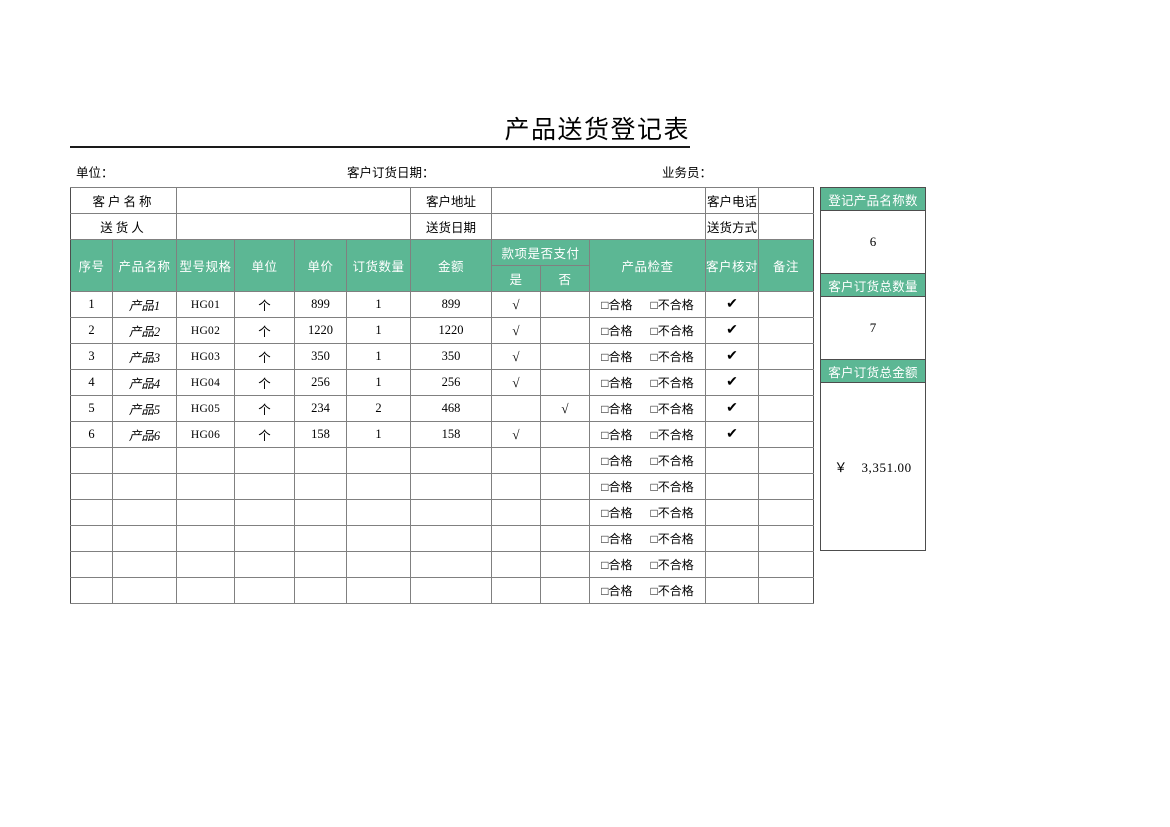  I want to click on cell-unit-price: 158, so click(320, 434).